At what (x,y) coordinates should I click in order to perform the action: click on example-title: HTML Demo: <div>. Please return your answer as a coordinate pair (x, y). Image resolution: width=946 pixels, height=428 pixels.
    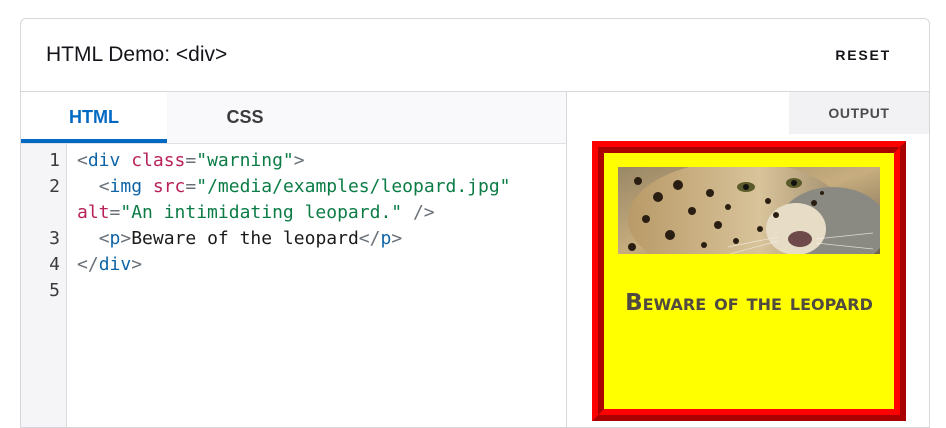
    Looking at the image, I should click on (137, 54).